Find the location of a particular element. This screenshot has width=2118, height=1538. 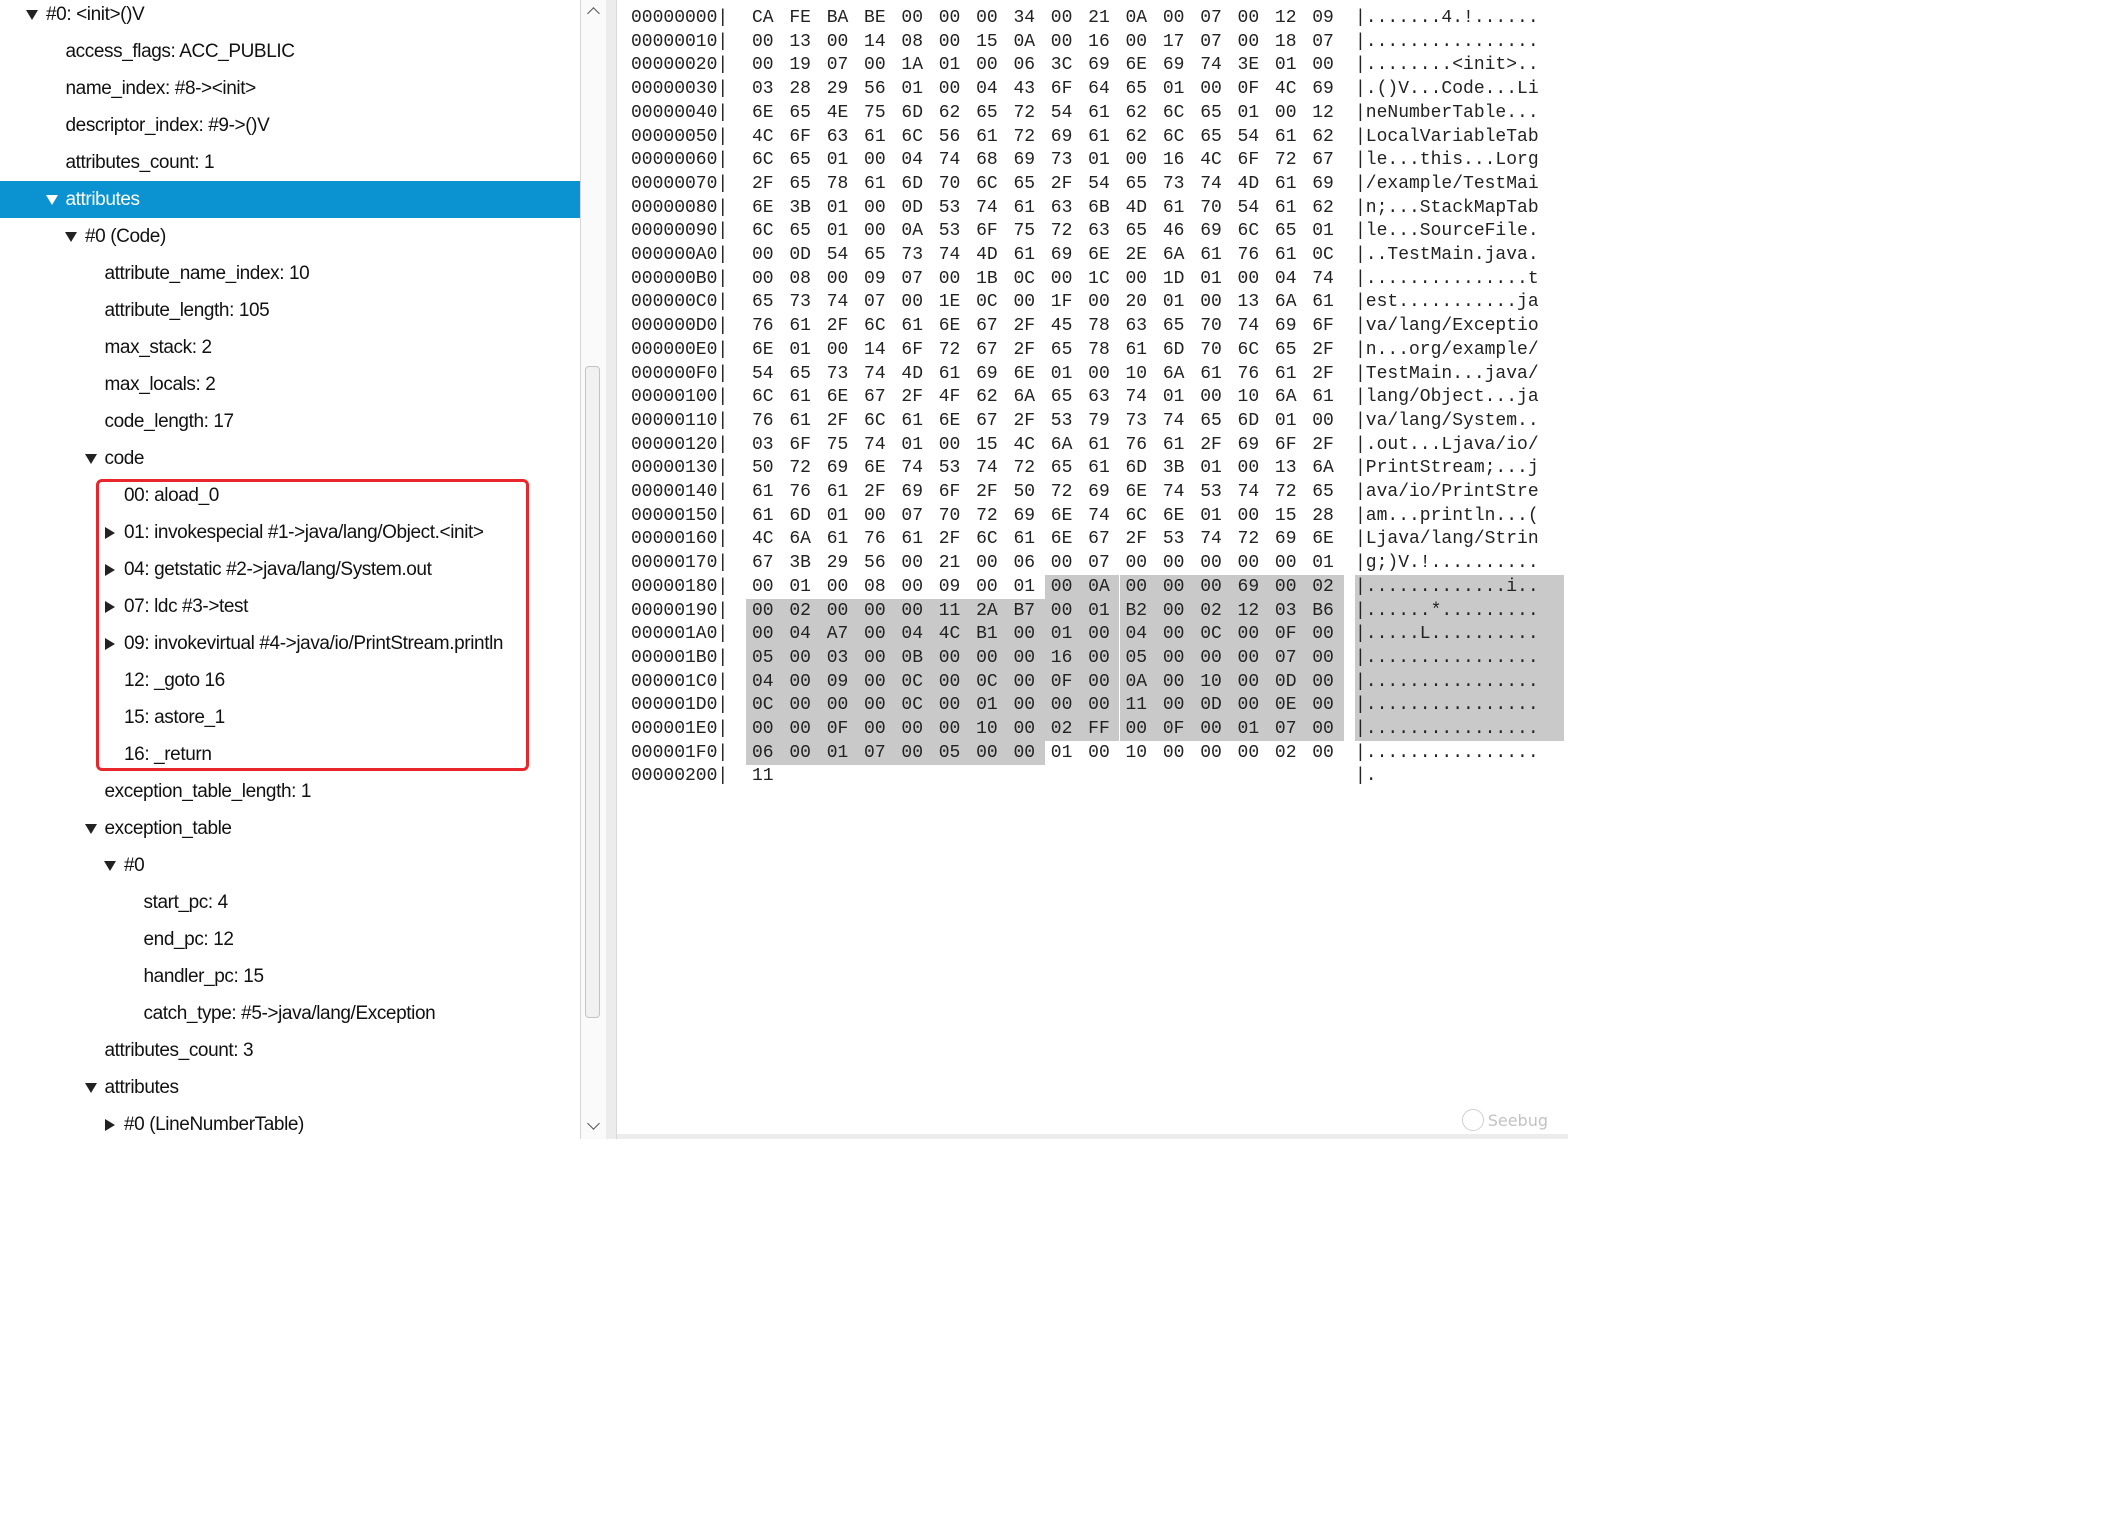

hex-byte: 04 is located at coordinates (765, 681).